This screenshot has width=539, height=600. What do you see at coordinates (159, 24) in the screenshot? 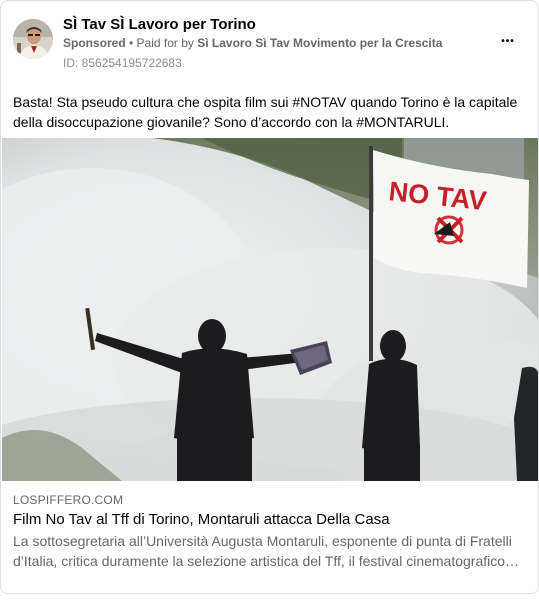
I see `page-name-link: SÌ Tav SÌ Lavoro per Torino` at bounding box center [159, 24].